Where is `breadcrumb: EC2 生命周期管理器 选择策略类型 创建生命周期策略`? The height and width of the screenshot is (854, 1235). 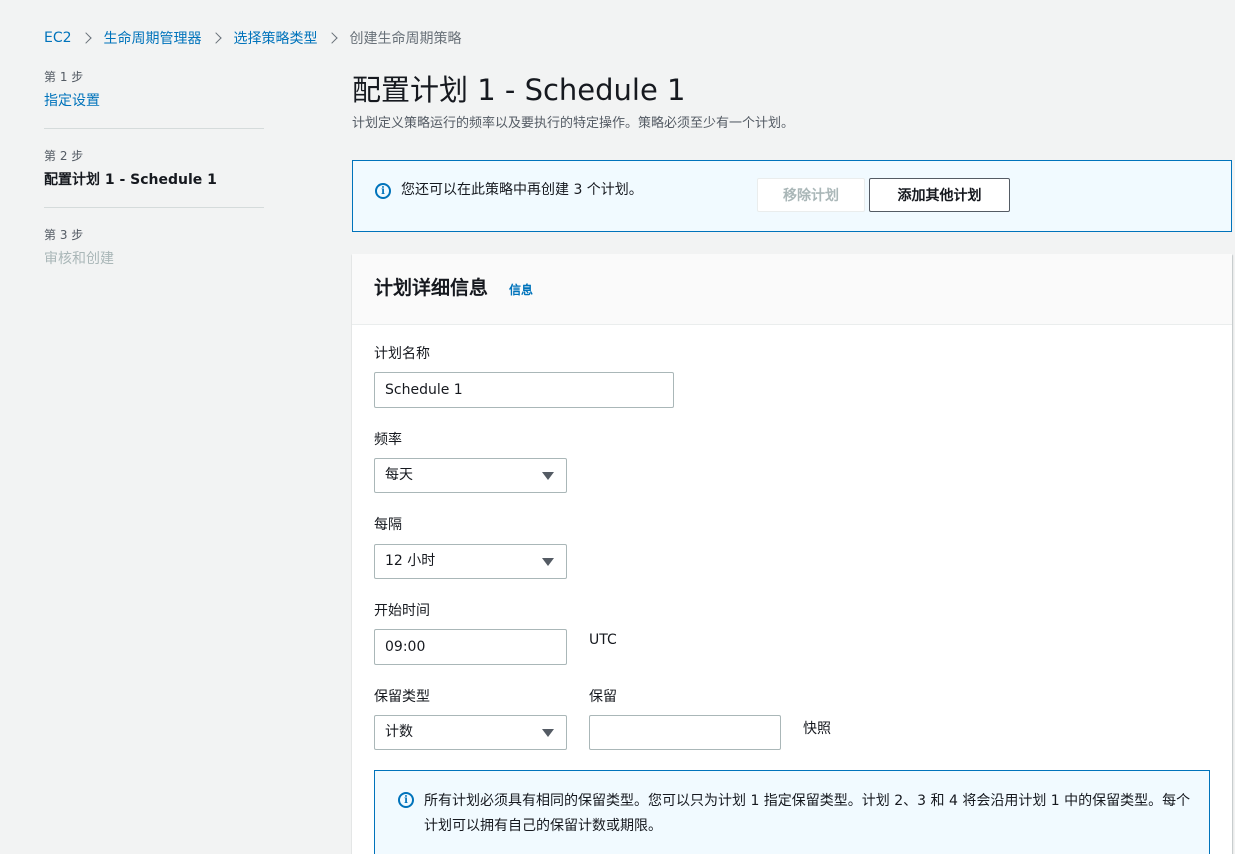
breadcrumb: EC2 生命周期管理器 选择策略类型 创建生命周期策略 is located at coordinates (253, 38).